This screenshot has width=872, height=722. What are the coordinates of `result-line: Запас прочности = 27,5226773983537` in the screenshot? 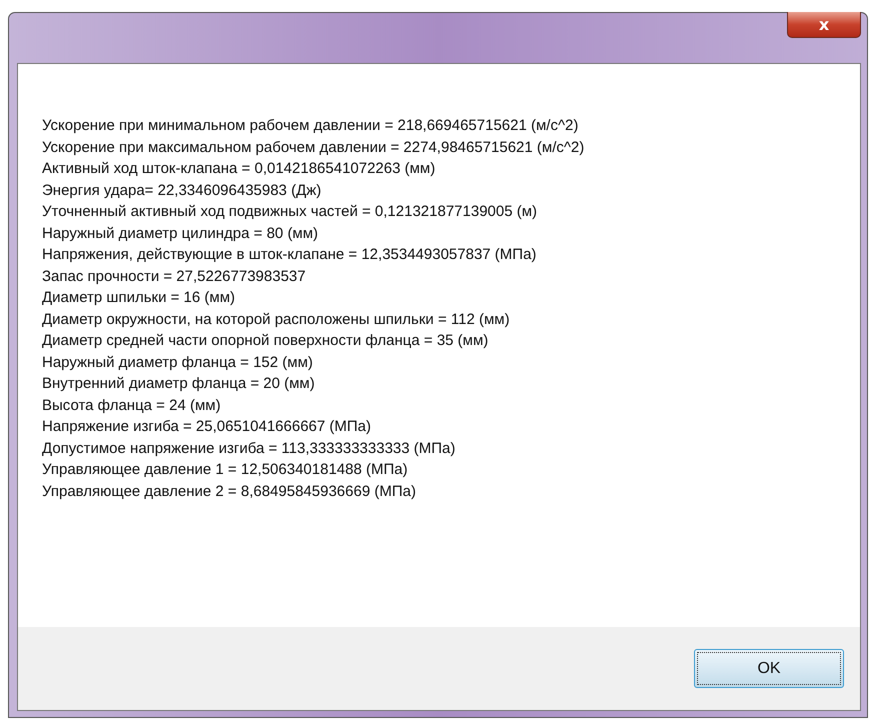 It's located at (174, 276).